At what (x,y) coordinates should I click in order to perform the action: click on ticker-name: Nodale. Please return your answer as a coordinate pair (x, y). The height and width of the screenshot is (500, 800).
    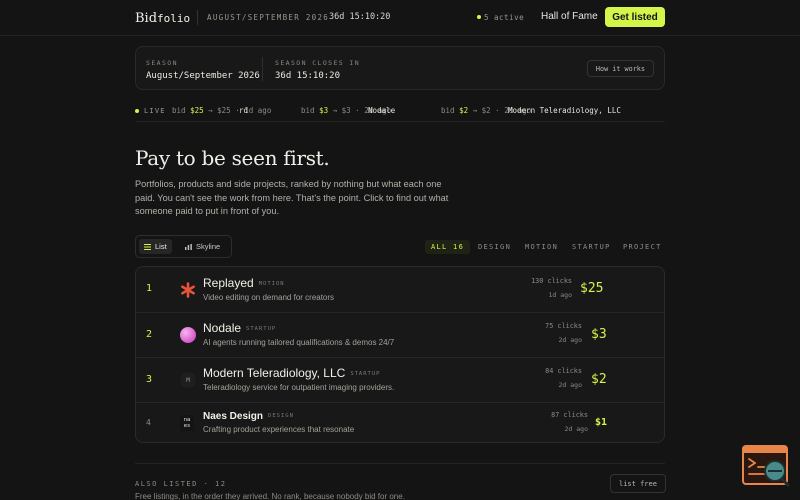
    Looking at the image, I should click on (382, 110).